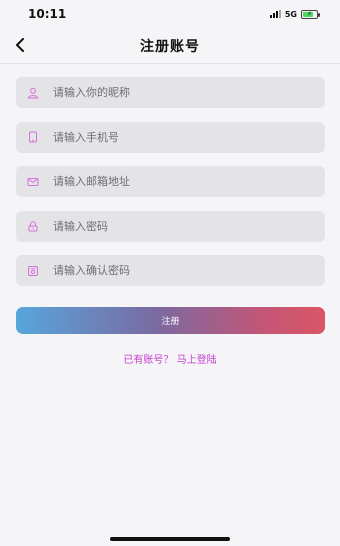  I want to click on register-button: 注册, so click(170, 320).